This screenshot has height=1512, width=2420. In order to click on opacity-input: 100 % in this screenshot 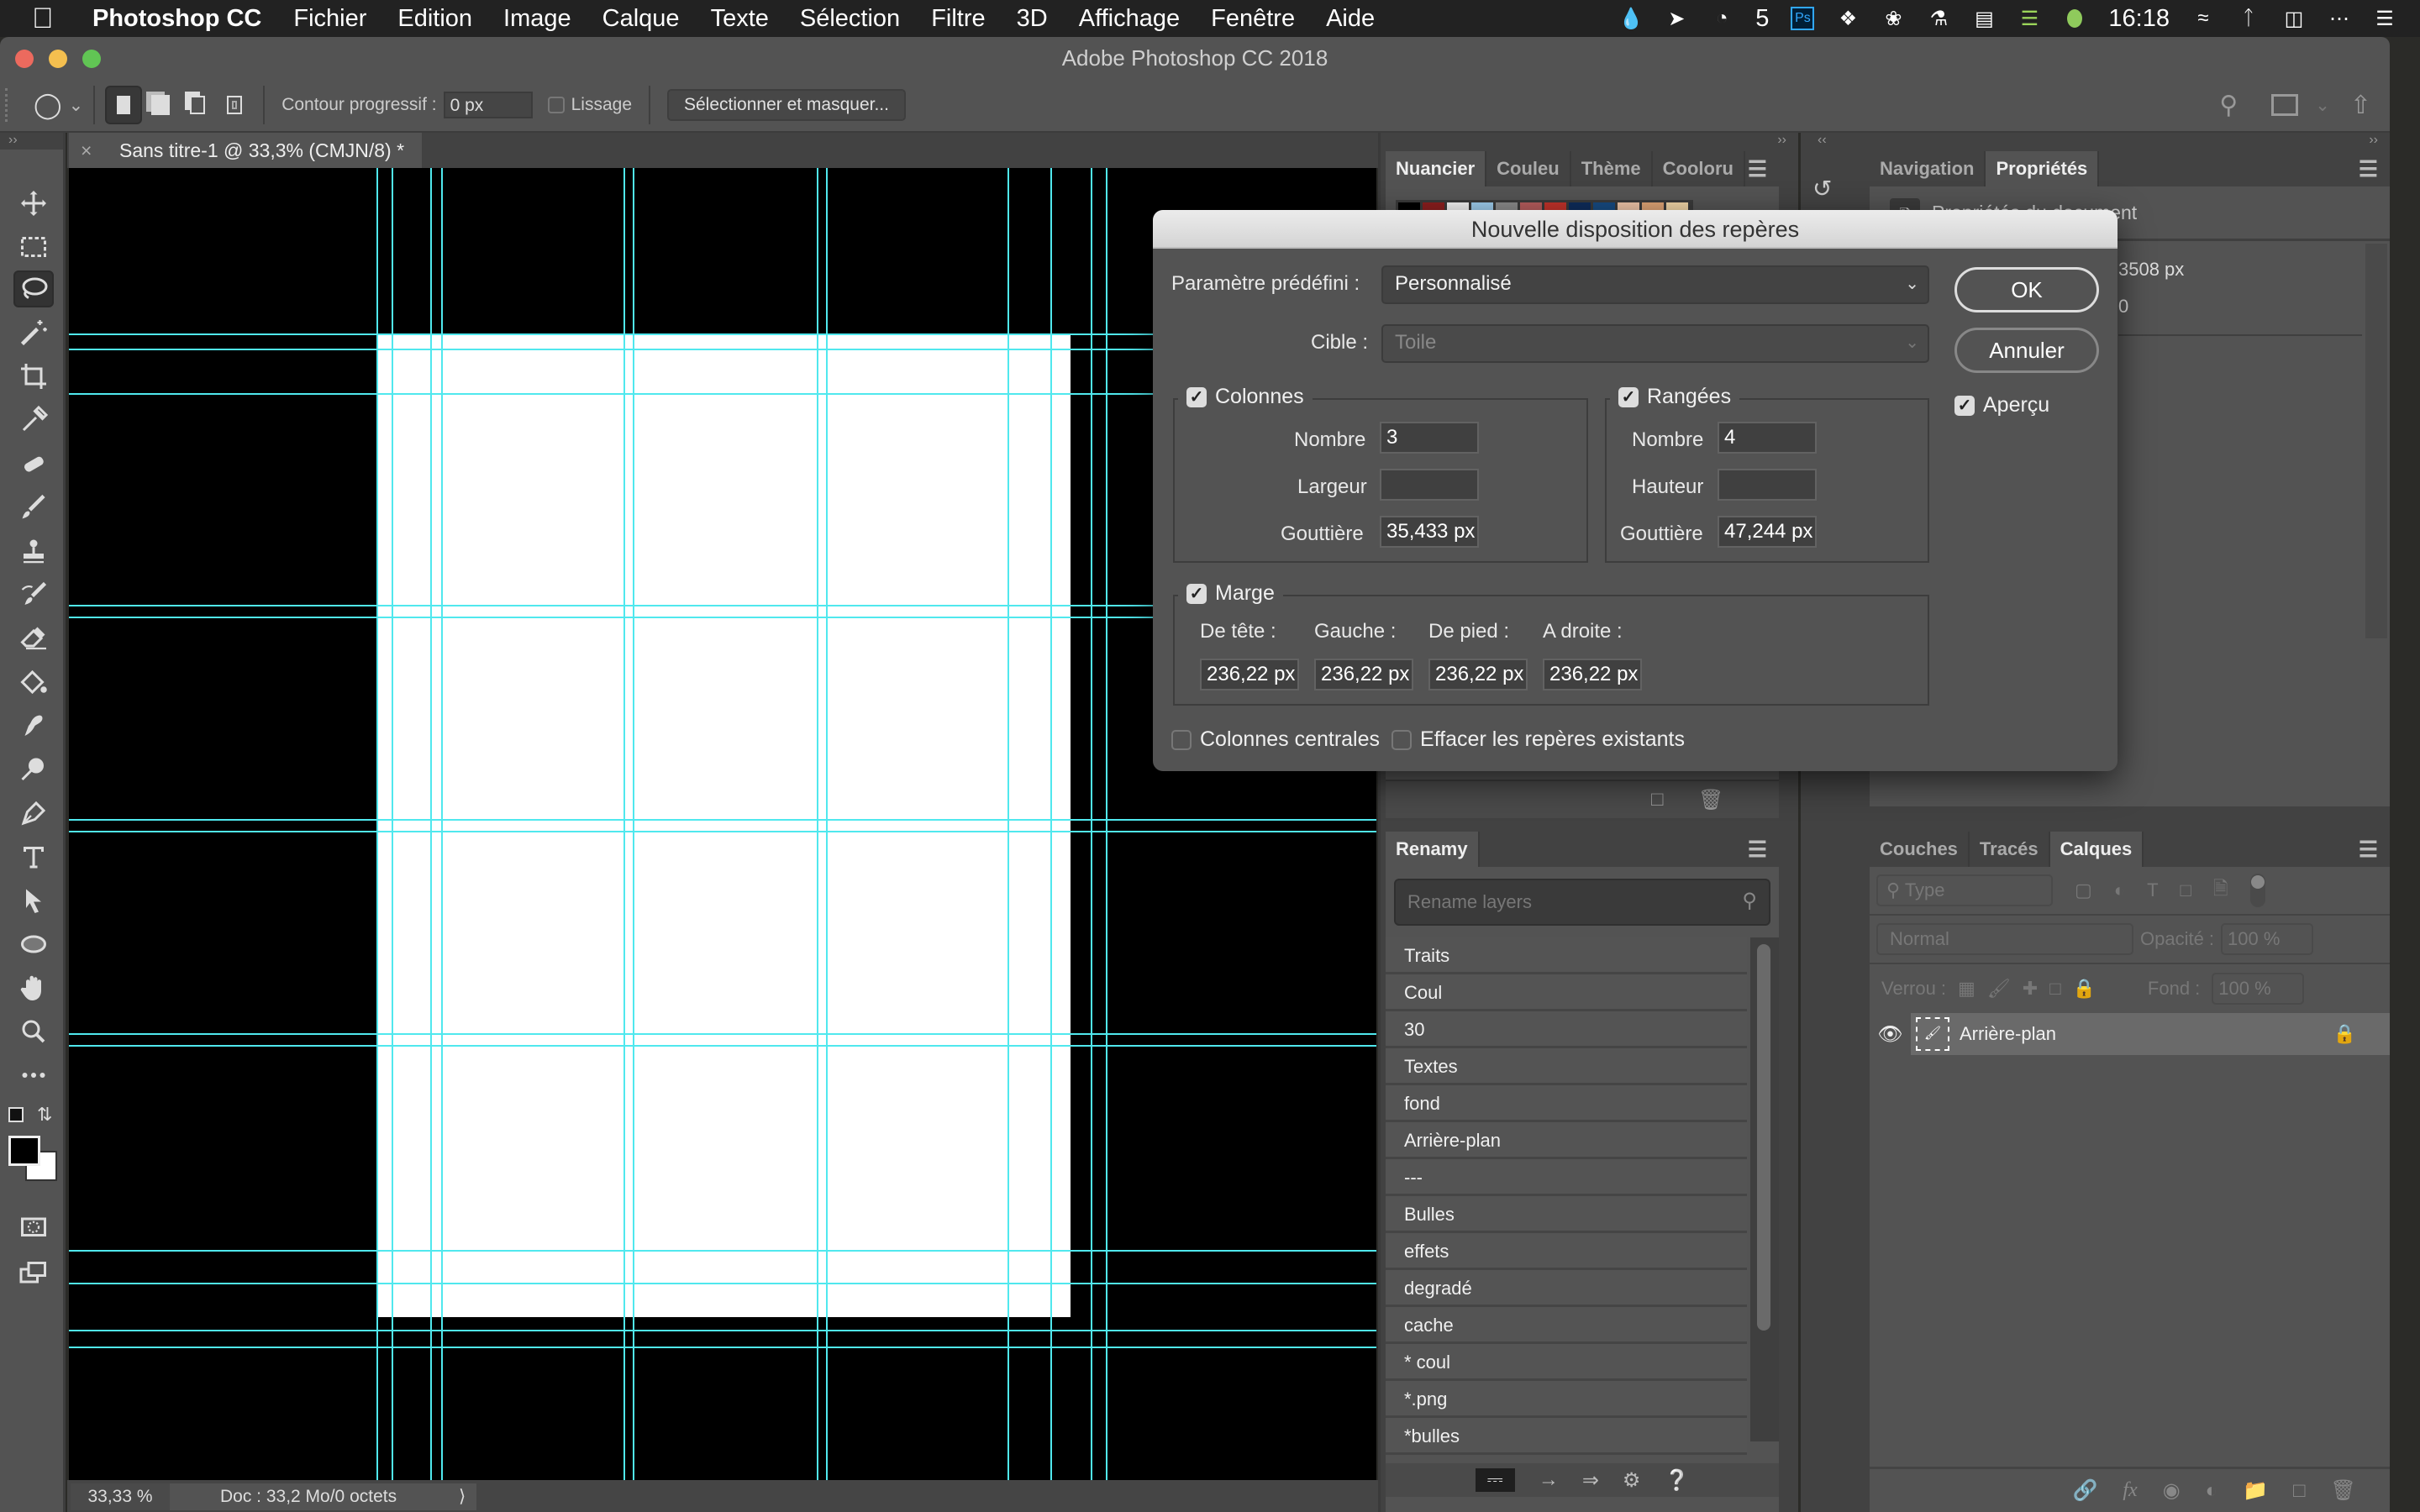, I will do `click(2268, 939)`.